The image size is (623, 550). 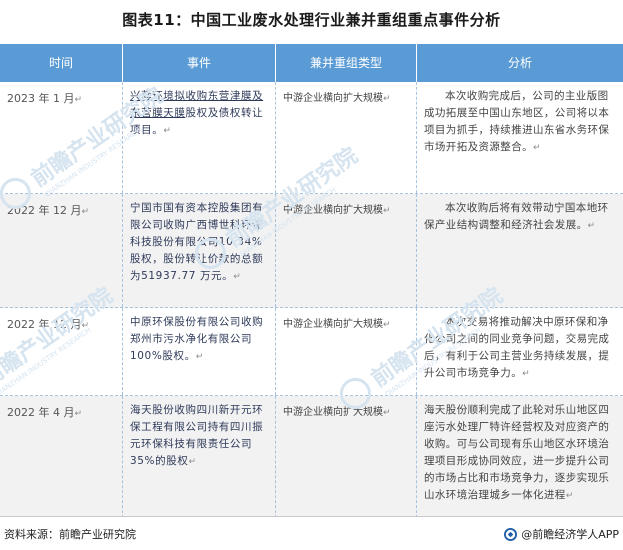 What do you see at coordinates (311, 20) in the screenshot?
I see `chart-title: 图表11：中国工业废水处理行业兼并重组重点事件分析` at bounding box center [311, 20].